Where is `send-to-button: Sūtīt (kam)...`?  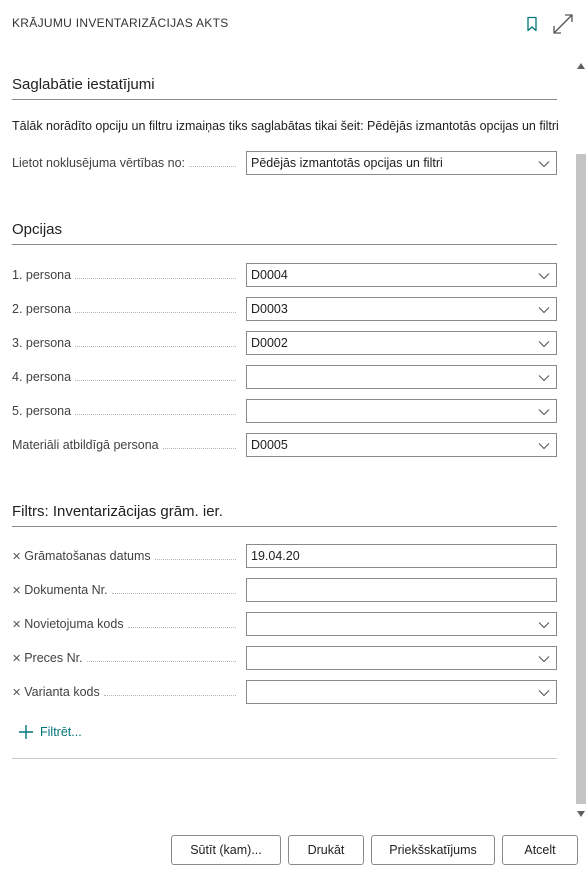 send-to-button: Sūtīt (kam)... is located at coordinates (226, 850).